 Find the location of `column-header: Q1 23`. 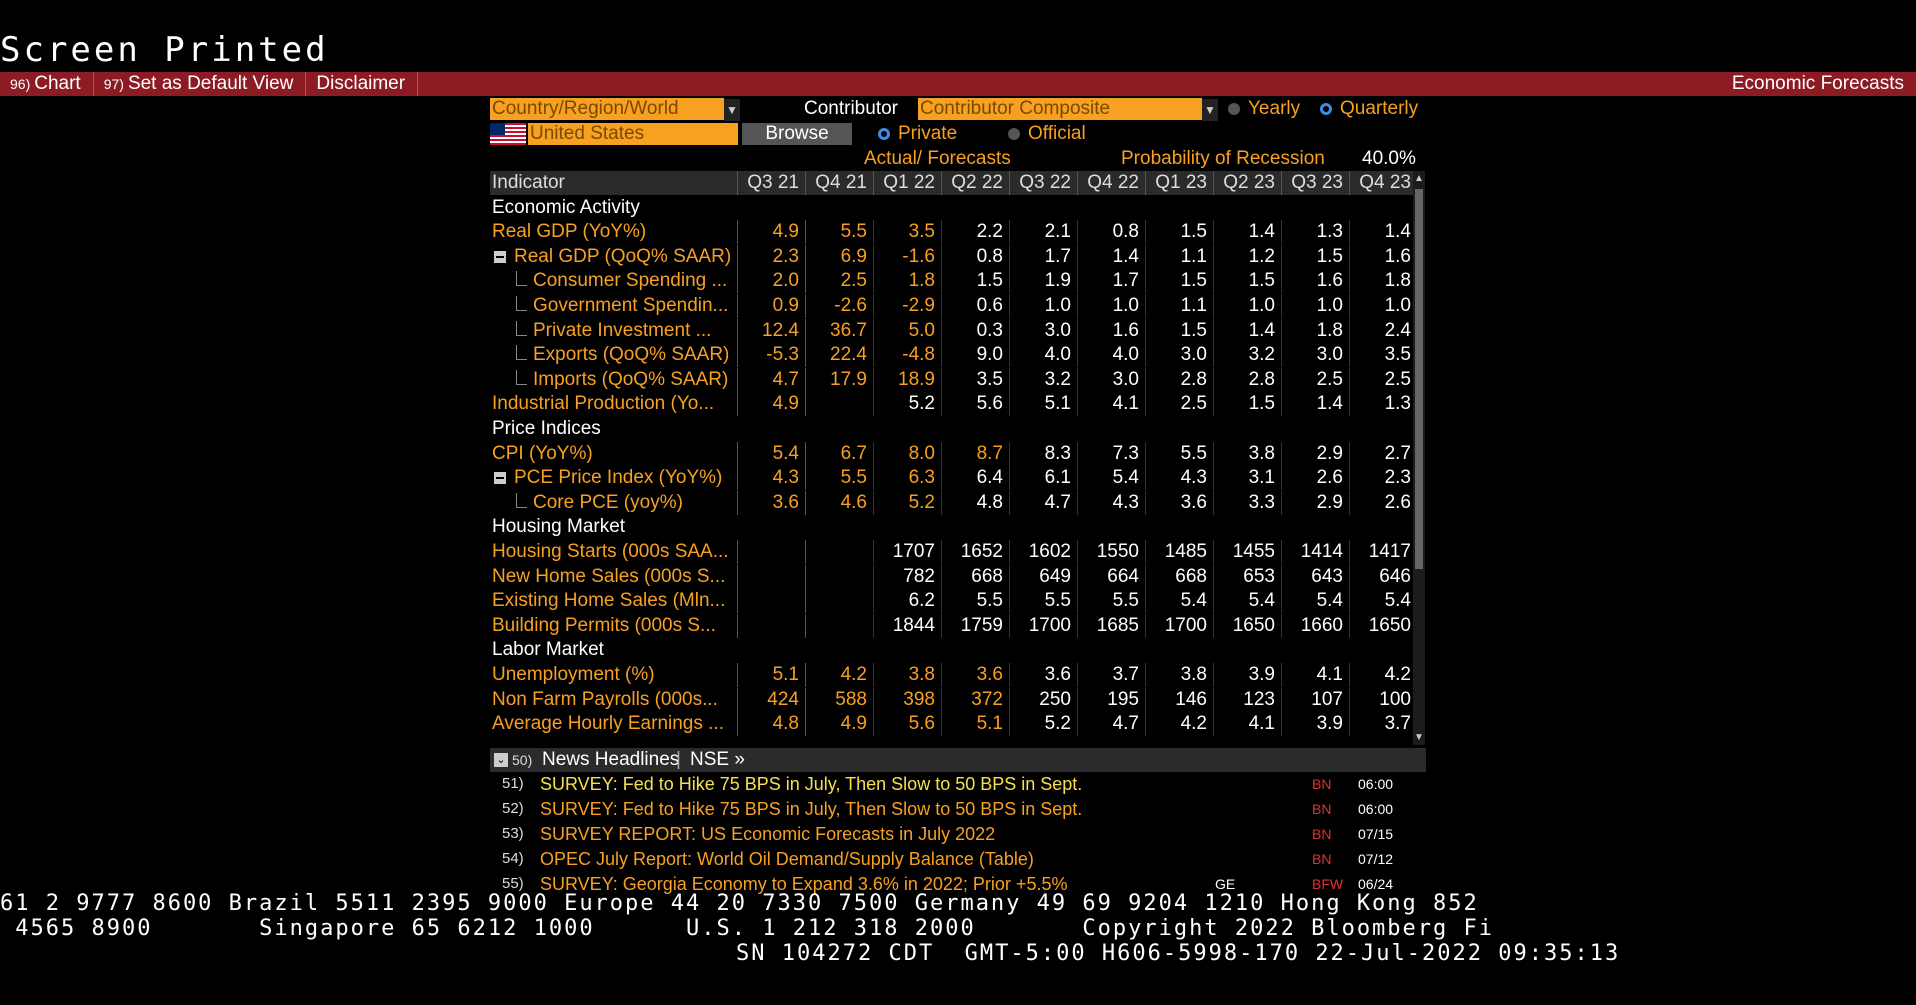

column-header: Q1 23 is located at coordinates (1179, 183).